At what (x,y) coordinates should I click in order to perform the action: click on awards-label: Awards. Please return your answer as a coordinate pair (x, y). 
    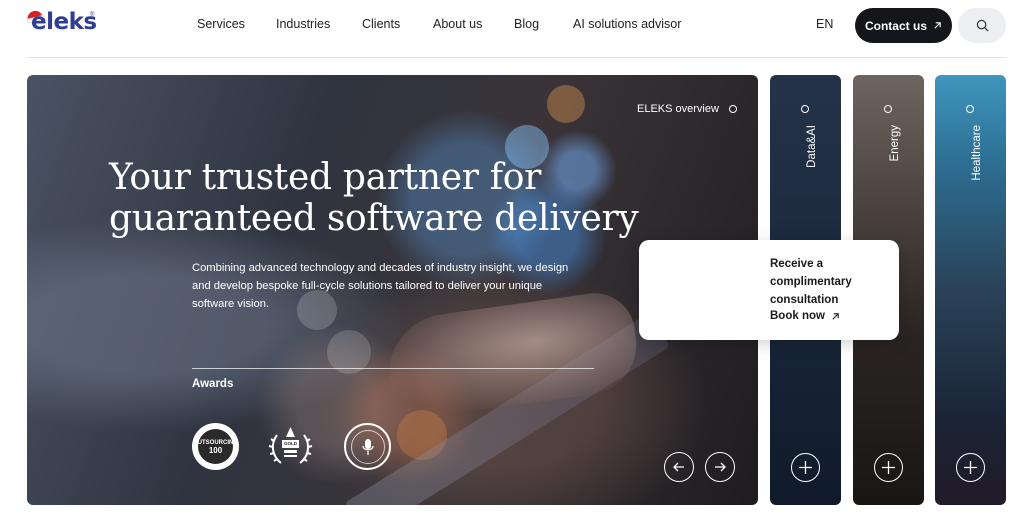
    Looking at the image, I should click on (213, 384).